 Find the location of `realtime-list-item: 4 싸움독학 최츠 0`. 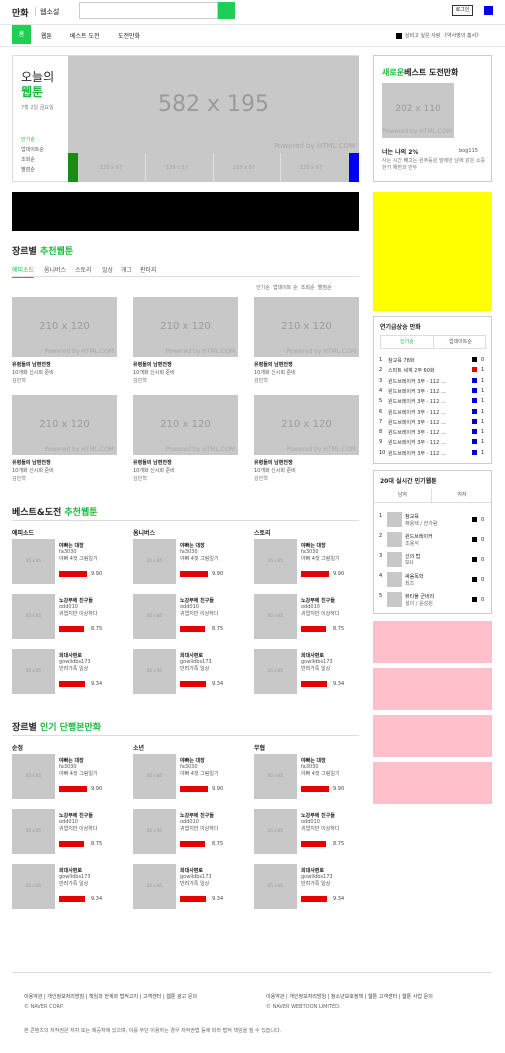

realtime-list-item: 4 싸움독학 최츠 0 is located at coordinates (433, 580).